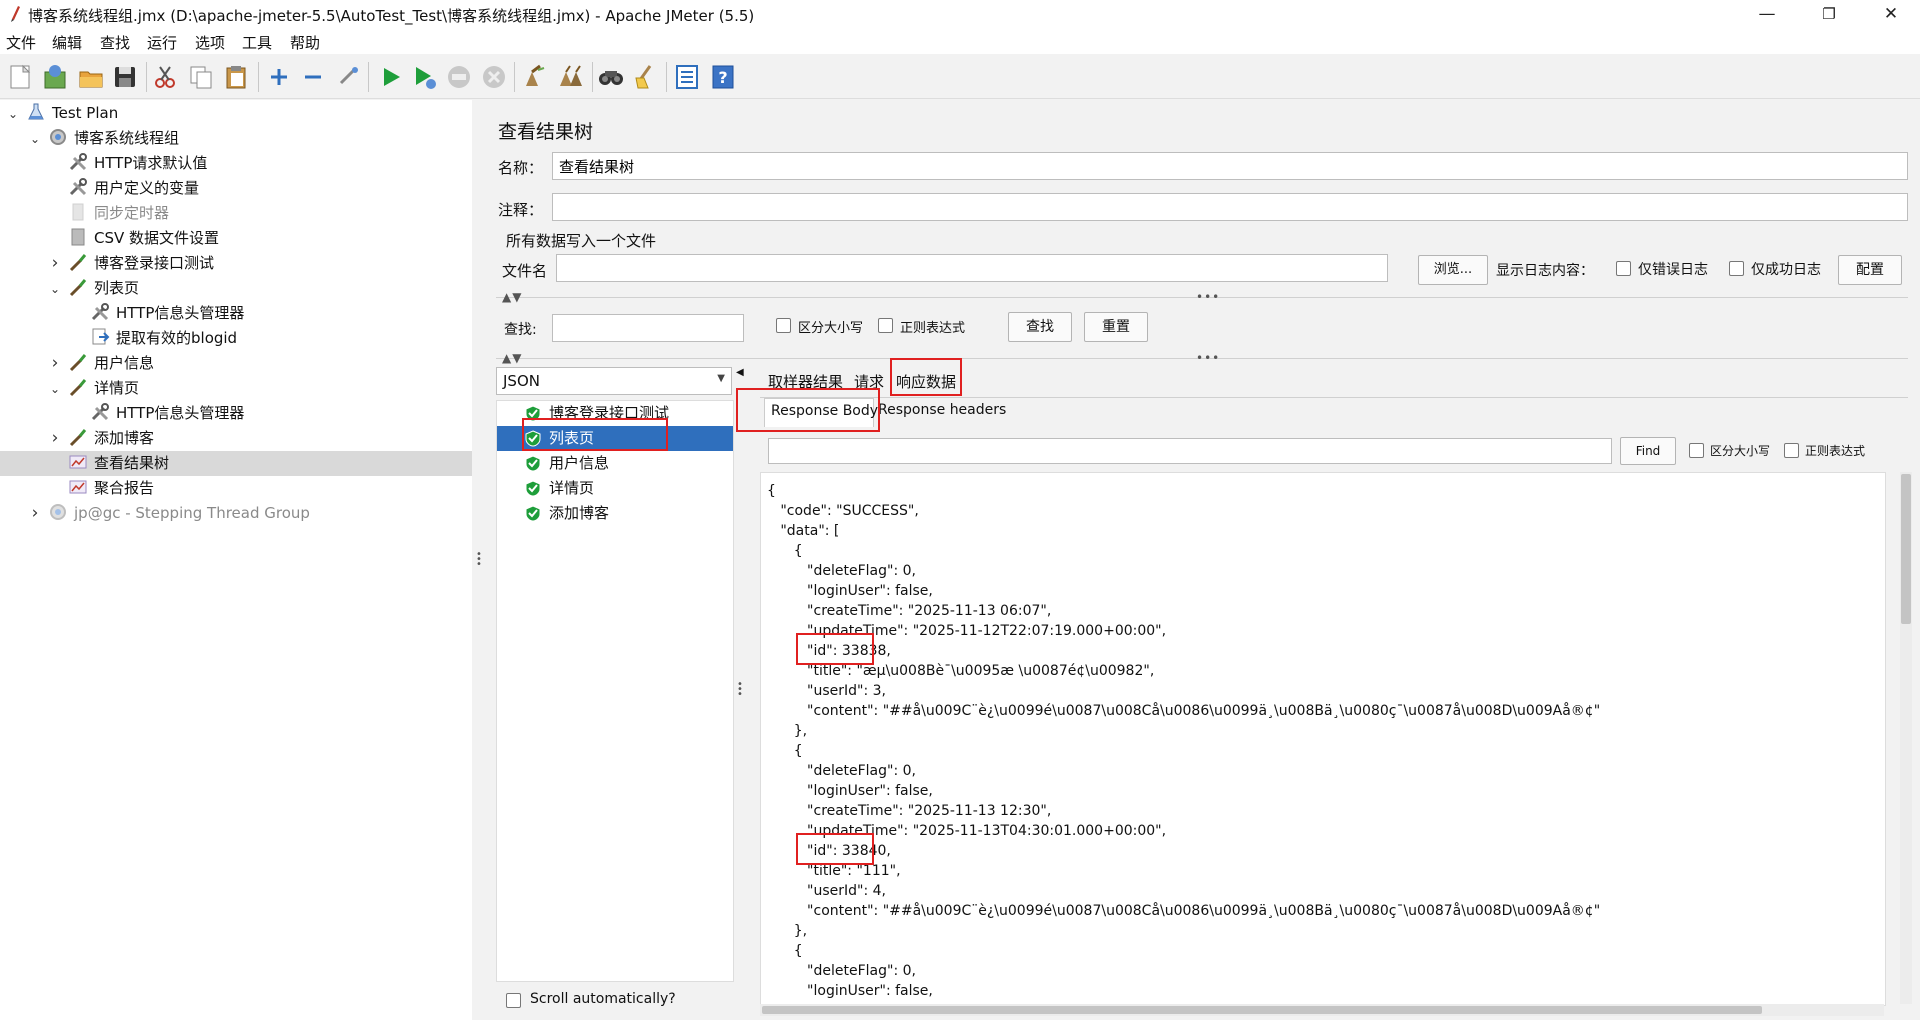 Image resolution: width=1920 pixels, height=1020 pixels. Describe the element at coordinates (942, 410) in the screenshot. I see `subtab-response-headers: Response headers` at that location.